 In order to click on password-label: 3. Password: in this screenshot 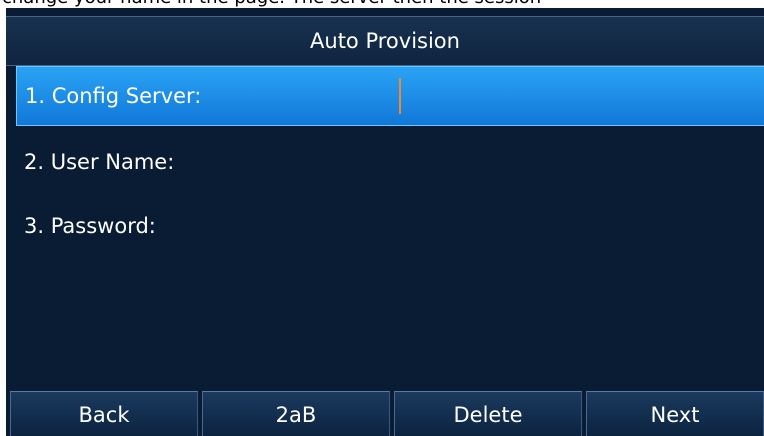, I will do `click(90, 226)`.